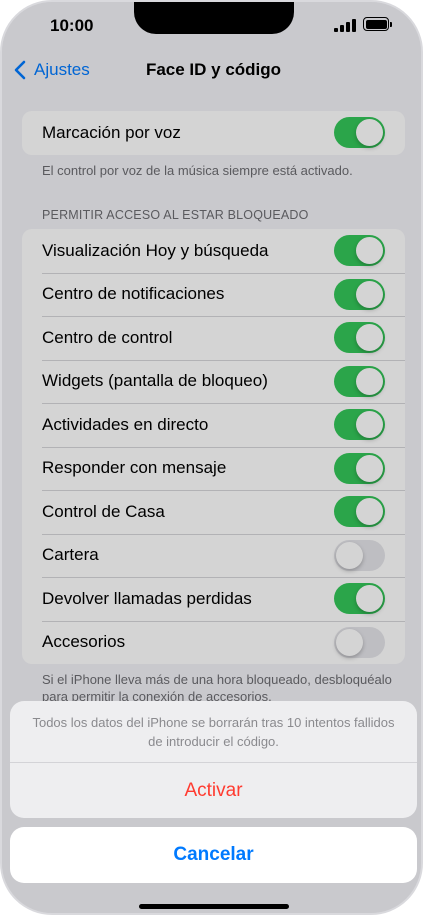 The height and width of the screenshot is (915, 423). I want to click on home-indicator, so click(214, 906).